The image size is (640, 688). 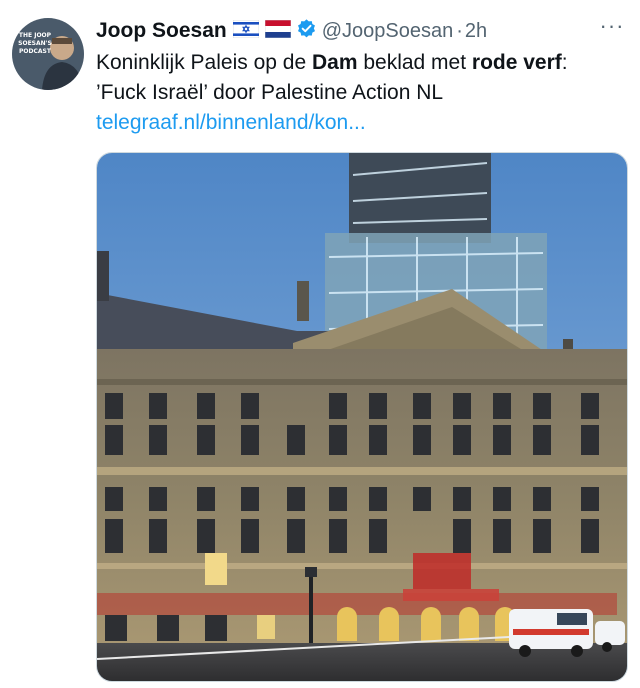 I want to click on tweet-header: Joop Soesan @JoopSoesan · 2h, so click(x=338, y=31).